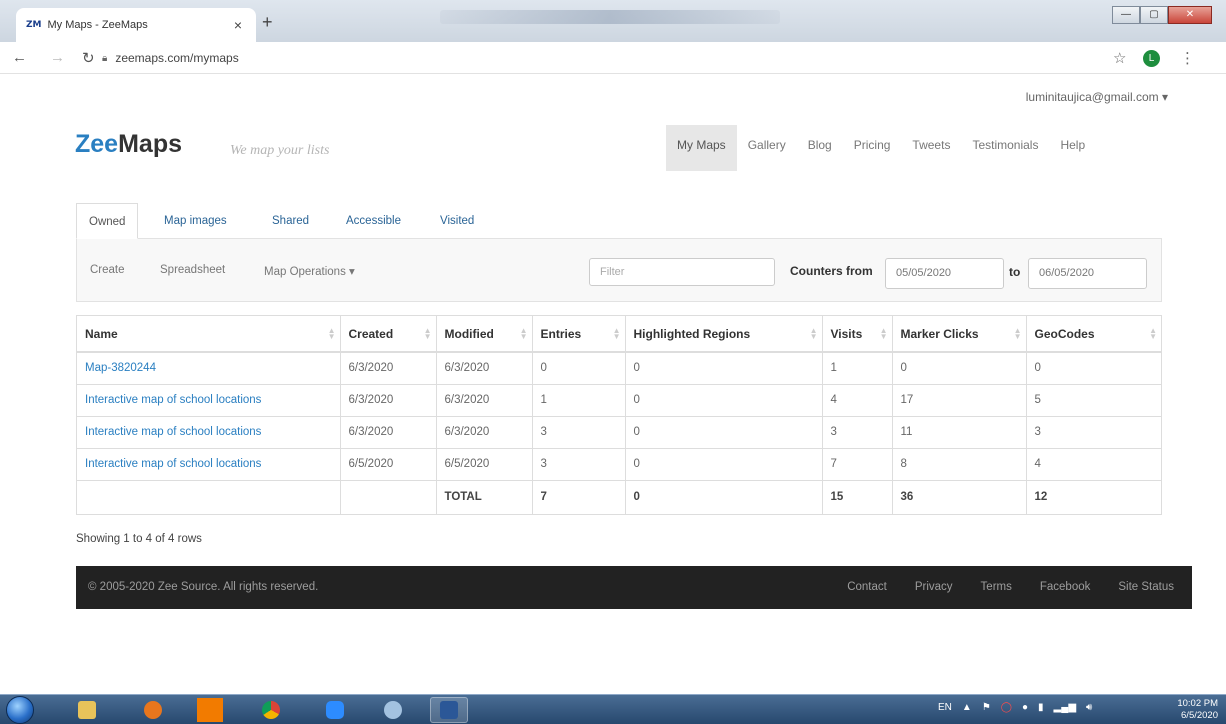 The width and height of the screenshot is (1226, 724). What do you see at coordinates (610, 17) in the screenshot?
I see `background-window-title` at bounding box center [610, 17].